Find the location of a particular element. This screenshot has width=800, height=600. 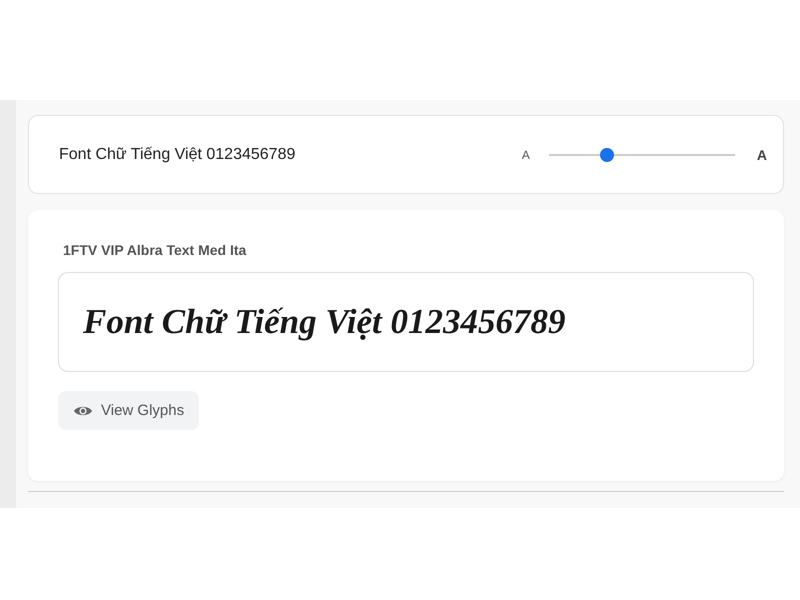

small-size-label: A is located at coordinates (526, 155).